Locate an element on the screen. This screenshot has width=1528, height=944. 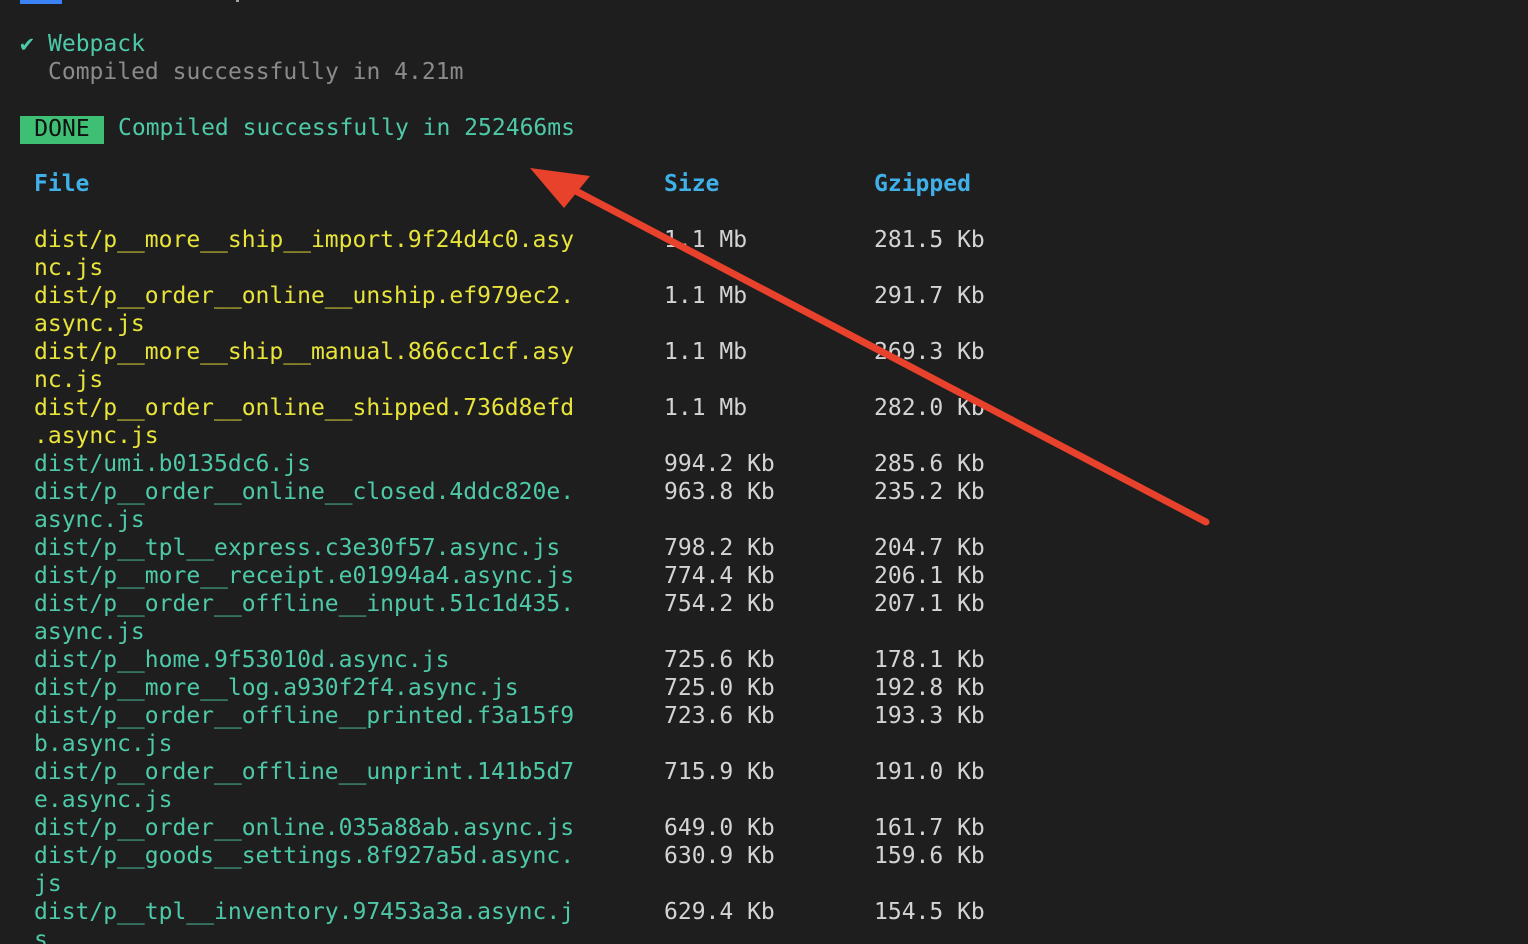
tab-indicator is located at coordinates (41, 2).